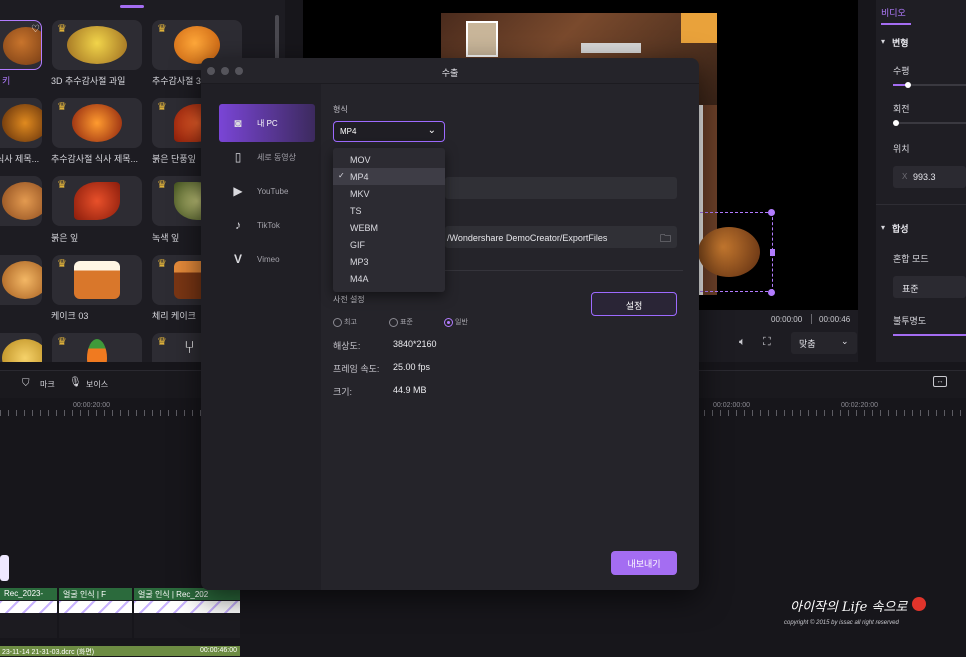 Image resolution: width=966 pixels, height=657 pixels. I want to click on format-option-mov: MOV, so click(389, 159).